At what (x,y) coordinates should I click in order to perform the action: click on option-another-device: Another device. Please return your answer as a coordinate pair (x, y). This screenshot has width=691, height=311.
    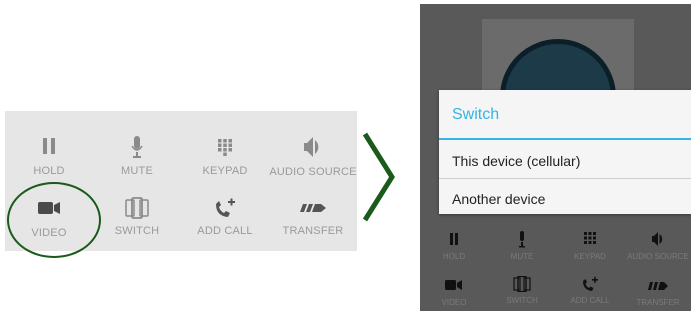
    Looking at the image, I should click on (498, 199).